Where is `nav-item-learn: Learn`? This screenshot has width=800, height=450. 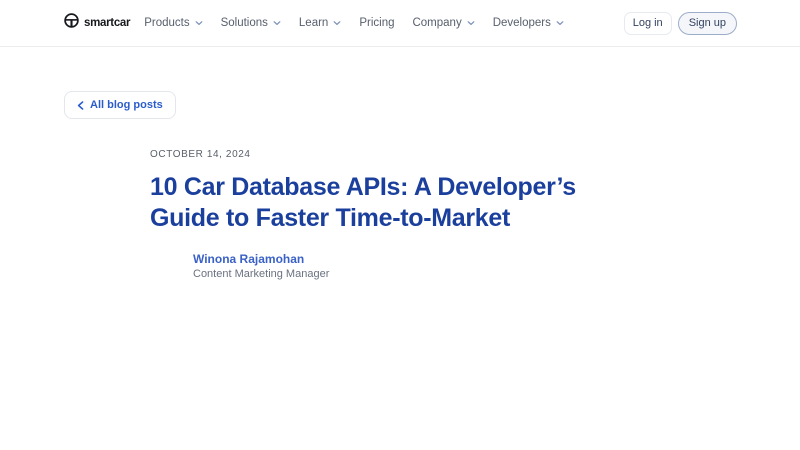
nav-item-learn: Learn is located at coordinates (320, 23).